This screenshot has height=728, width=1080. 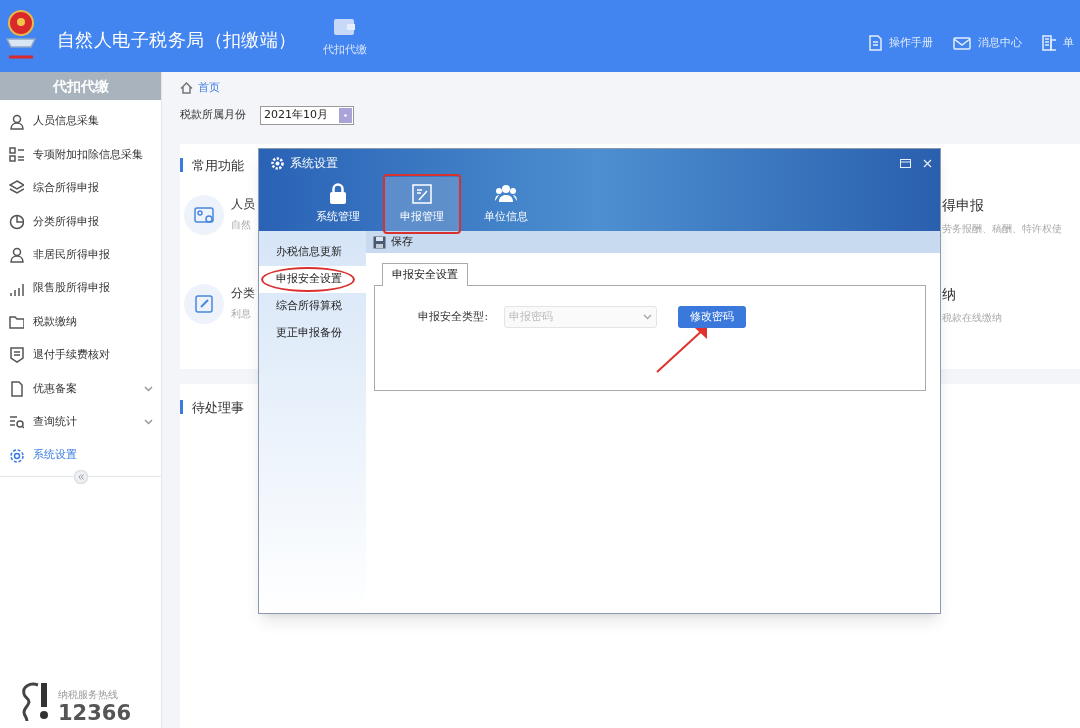 I want to click on form-edit-icon, so click(x=422, y=193).